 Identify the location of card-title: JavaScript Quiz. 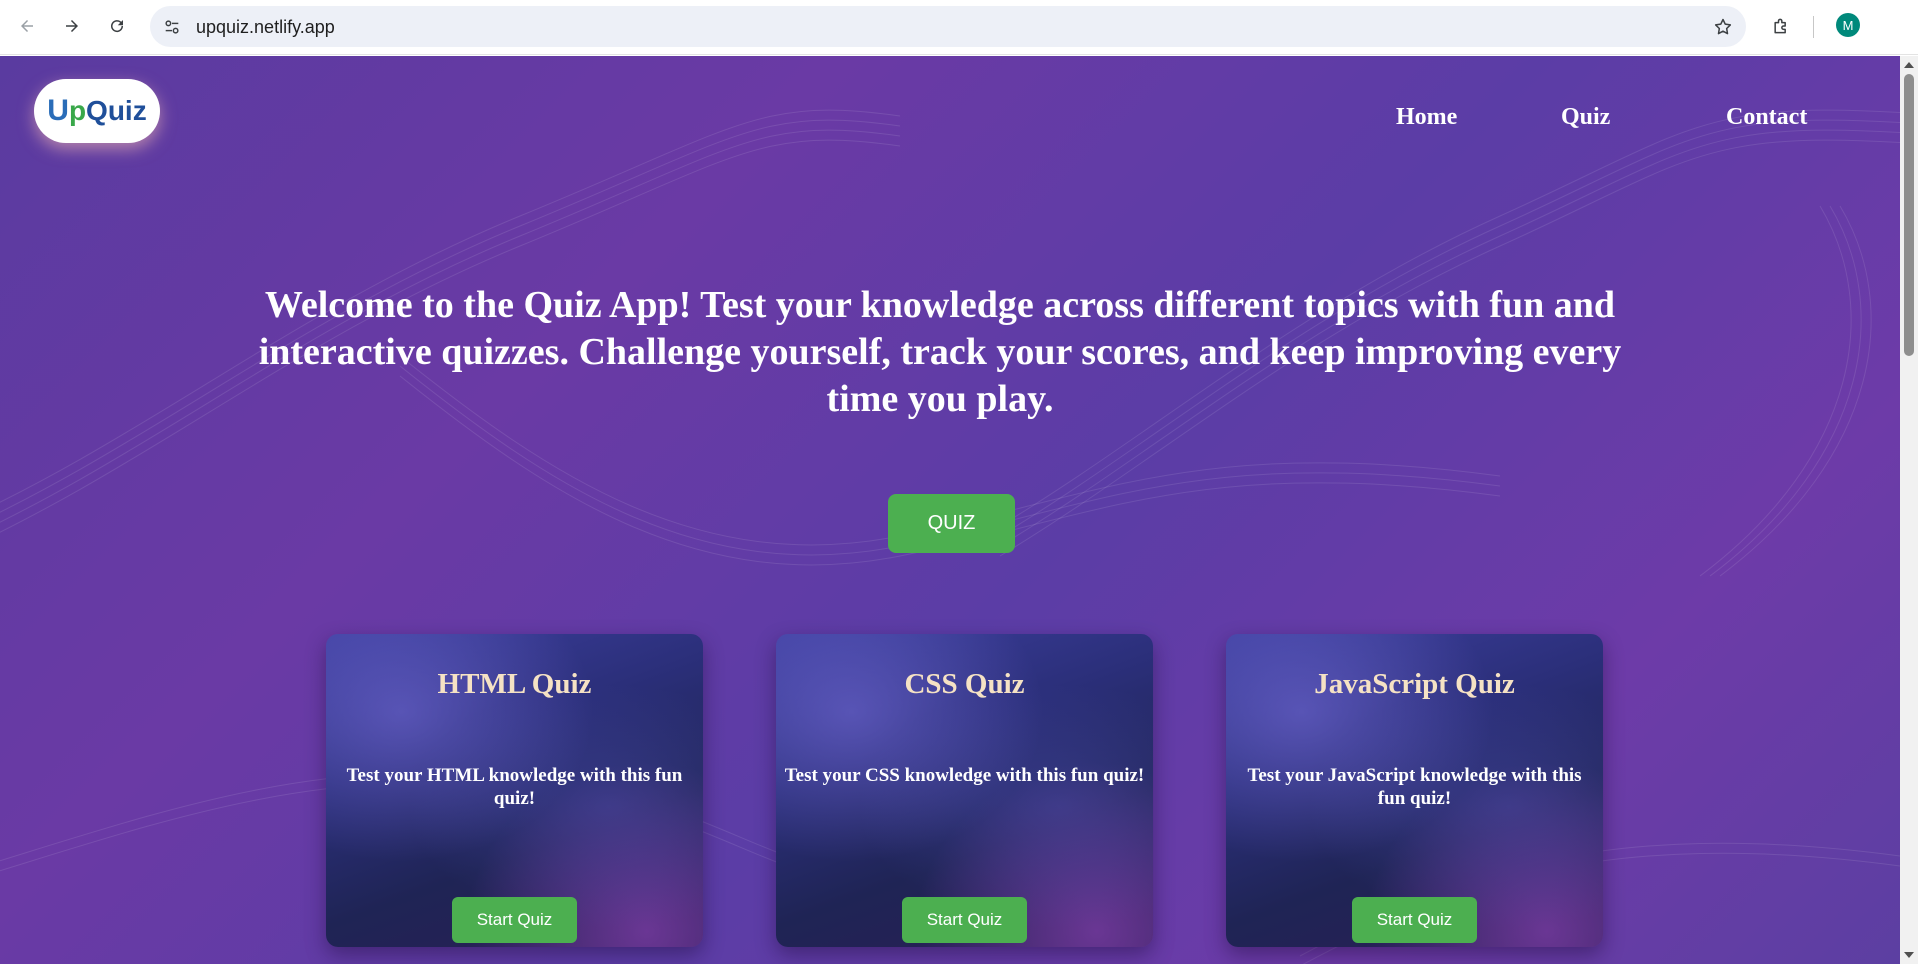
(1414, 684).